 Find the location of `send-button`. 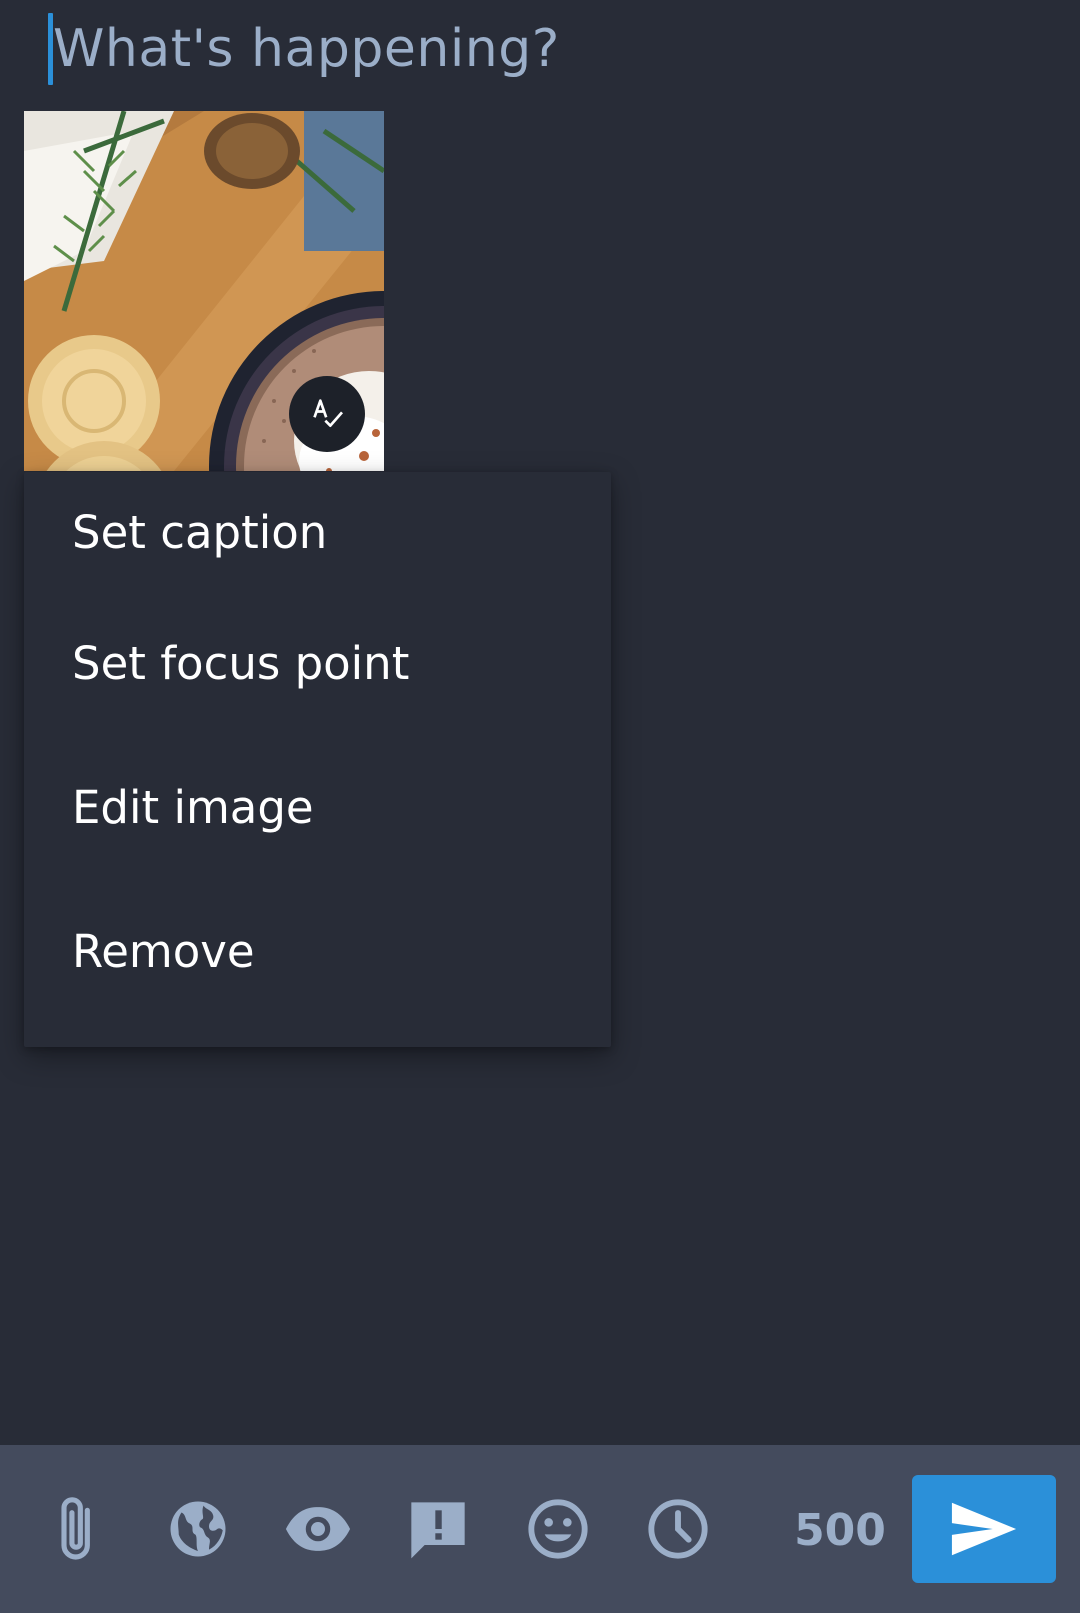

send-button is located at coordinates (984, 1529).